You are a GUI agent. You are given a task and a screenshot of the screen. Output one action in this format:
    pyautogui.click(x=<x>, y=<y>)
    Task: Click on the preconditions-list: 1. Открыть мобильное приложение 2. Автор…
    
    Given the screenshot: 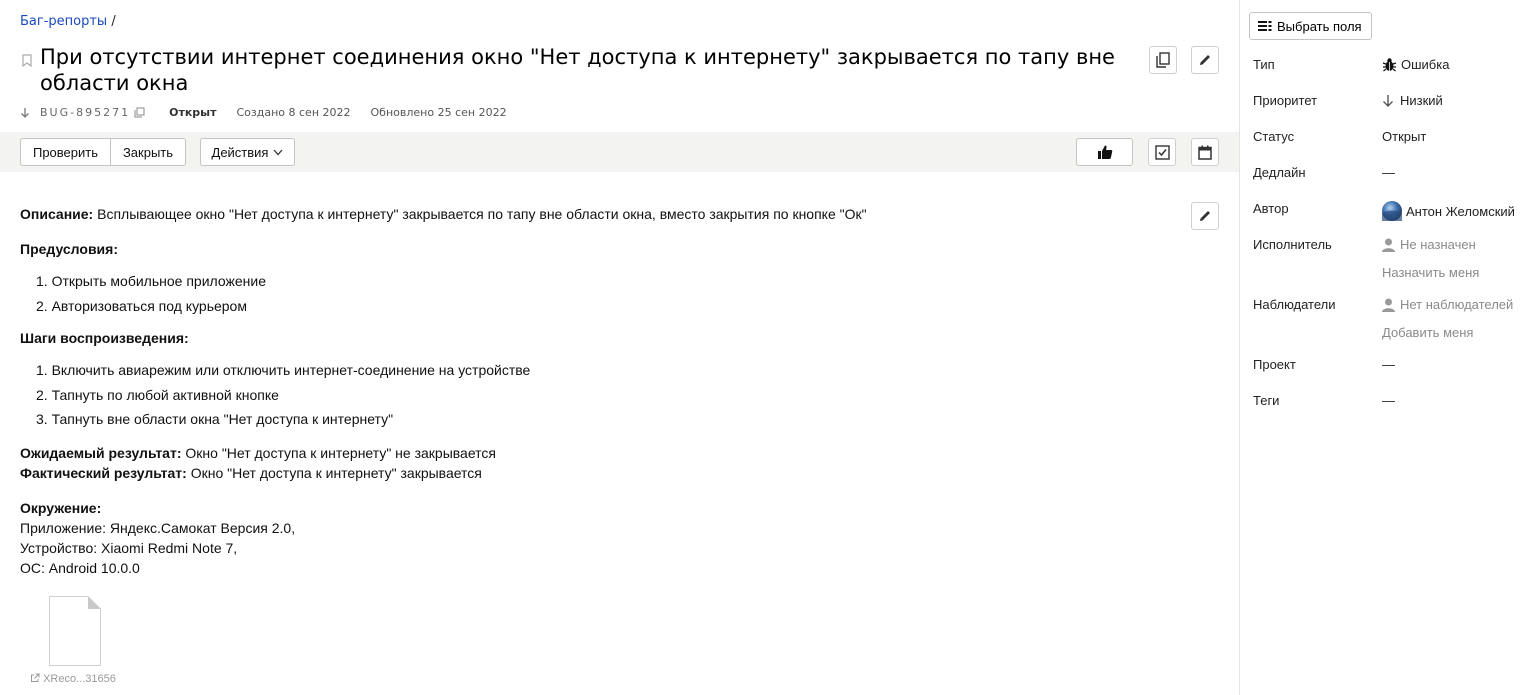 What is the action you would take?
    pyautogui.click(x=578, y=293)
    